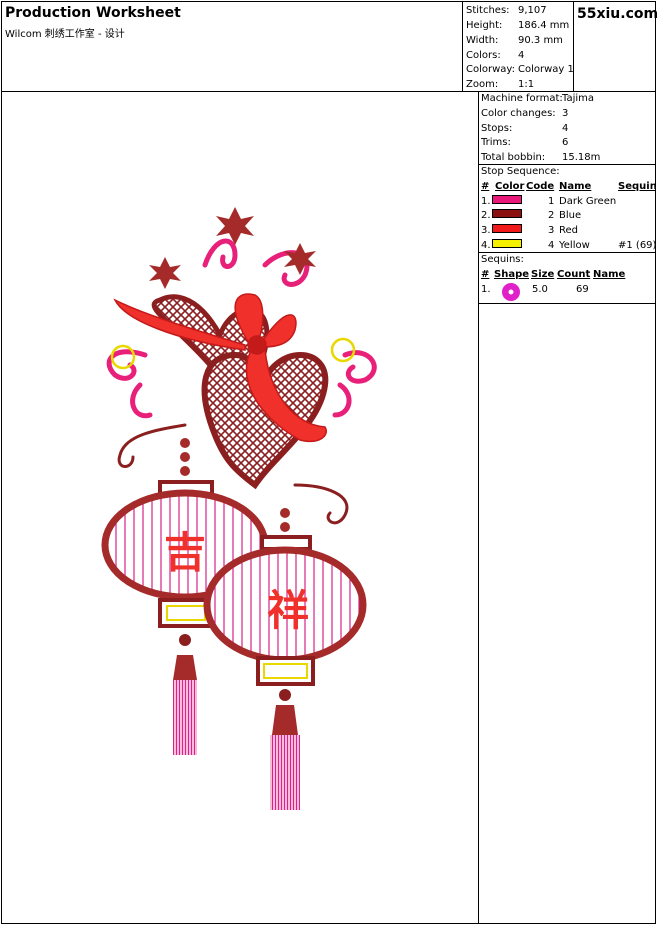 This screenshot has height=927, width=659. I want to click on stop-row-code: 2, so click(551, 215).